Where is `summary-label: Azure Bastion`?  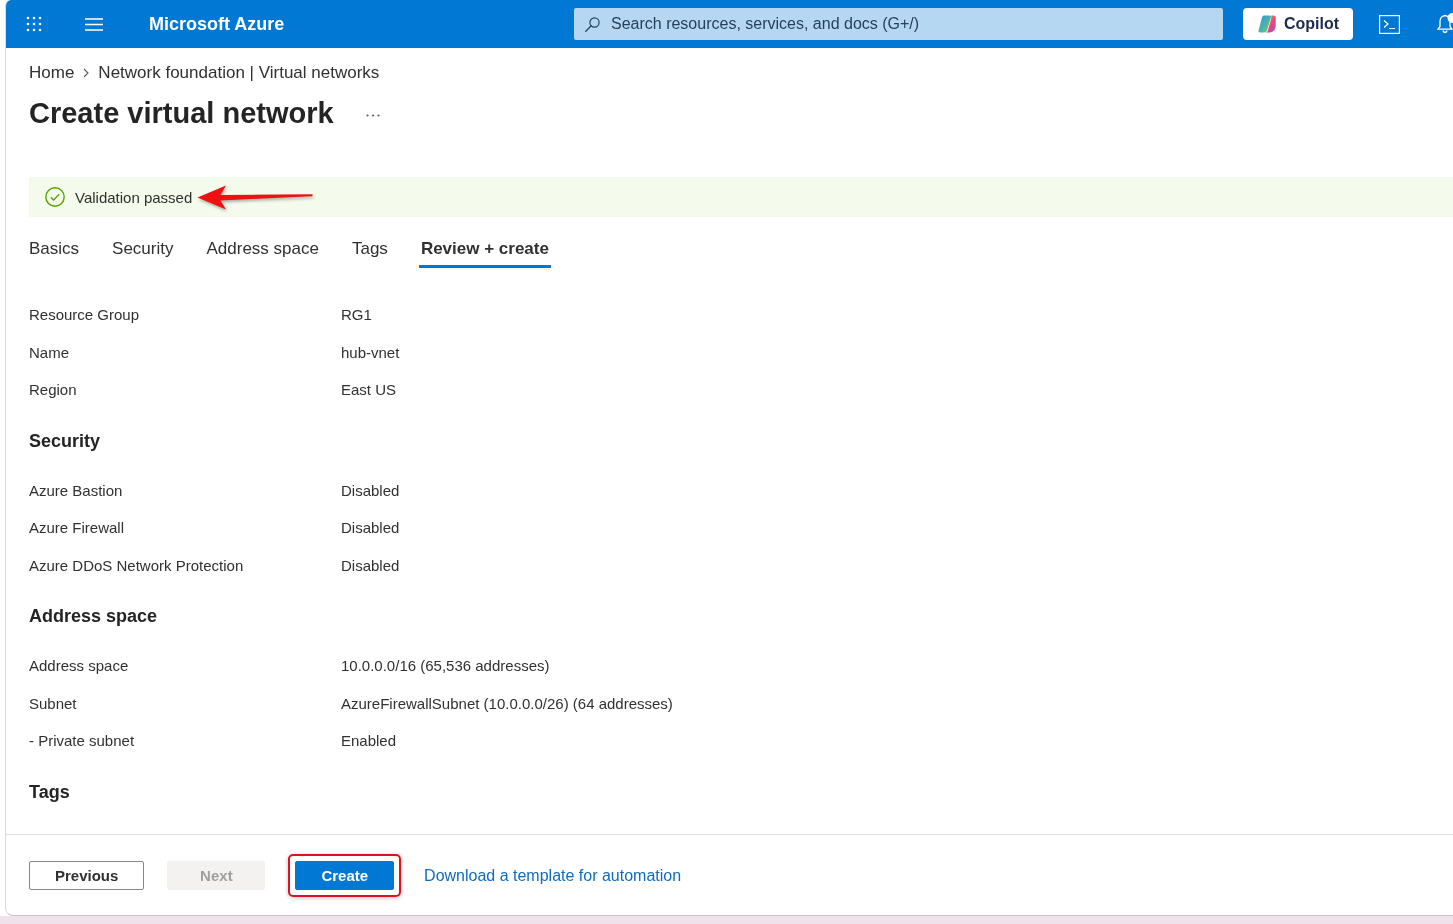 summary-label: Azure Bastion is located at coordinates (76, 490).